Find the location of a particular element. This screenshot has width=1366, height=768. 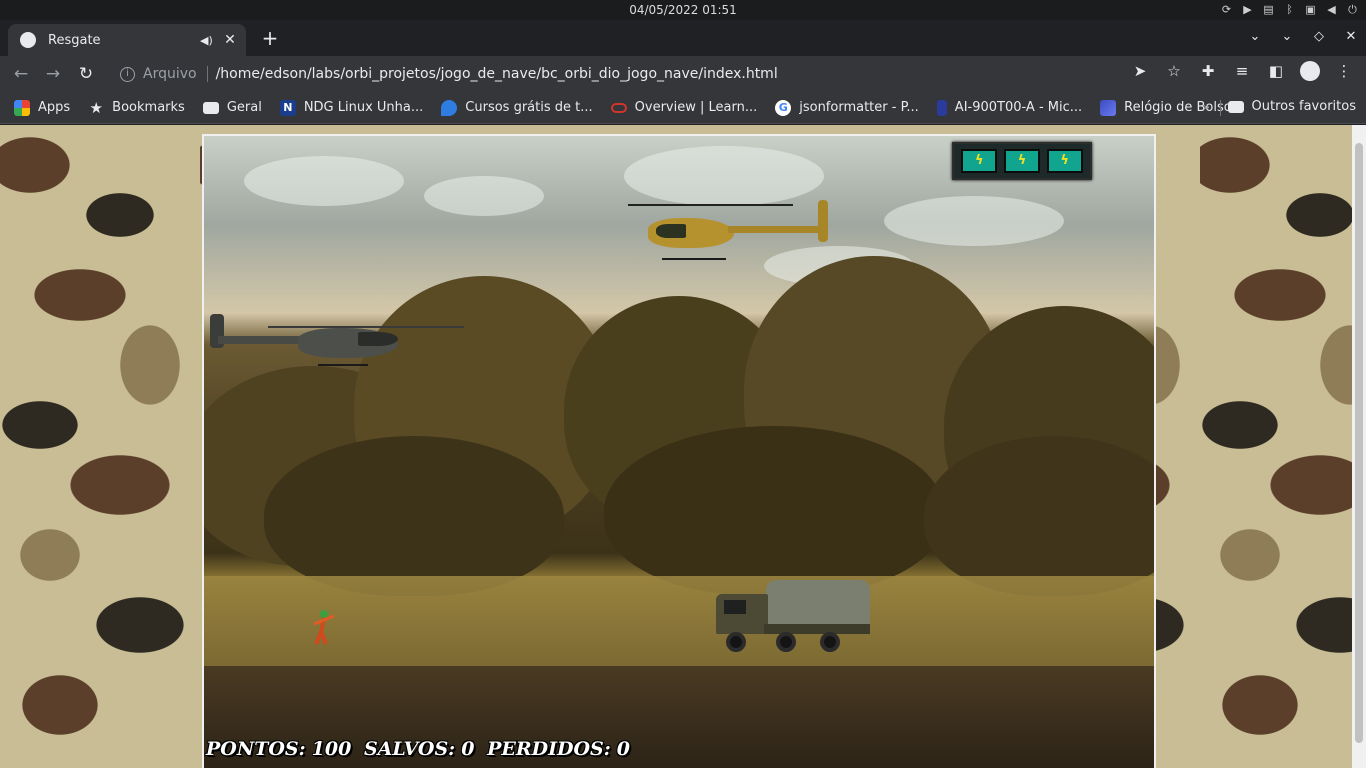

media-queue-icon: ≡ is located at coordinates (1242, 71).